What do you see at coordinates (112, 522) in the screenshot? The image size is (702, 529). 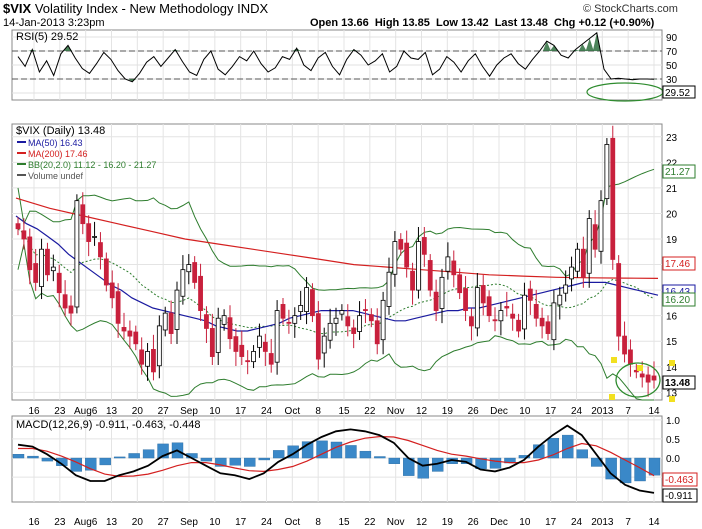 I see `x-tick-label: 13` at bounding box center [112, 522].